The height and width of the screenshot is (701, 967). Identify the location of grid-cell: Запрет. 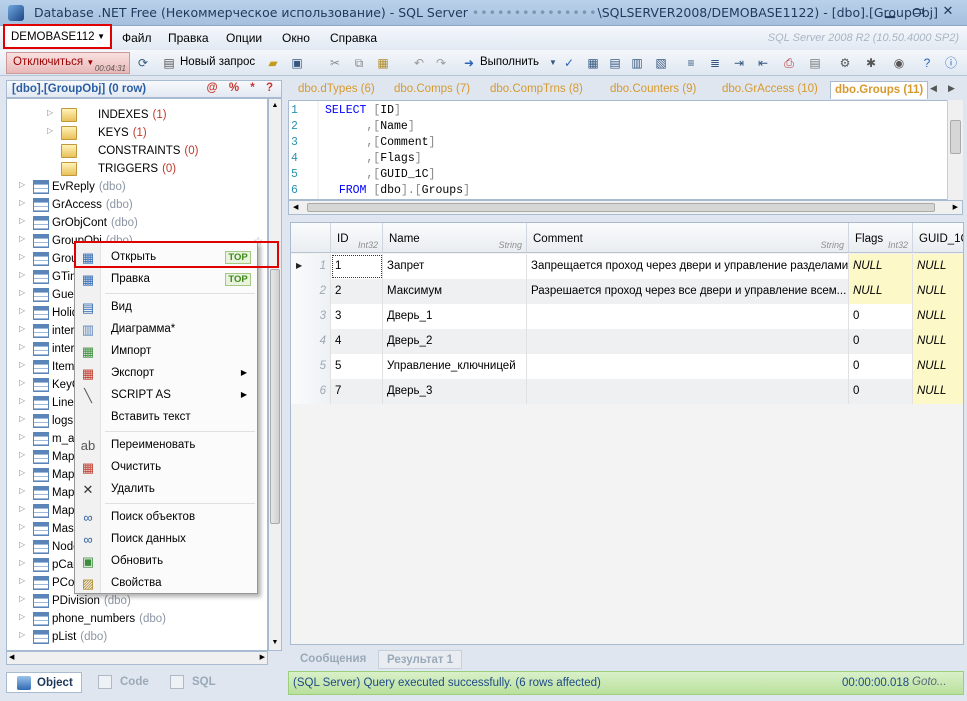
(455, 266).